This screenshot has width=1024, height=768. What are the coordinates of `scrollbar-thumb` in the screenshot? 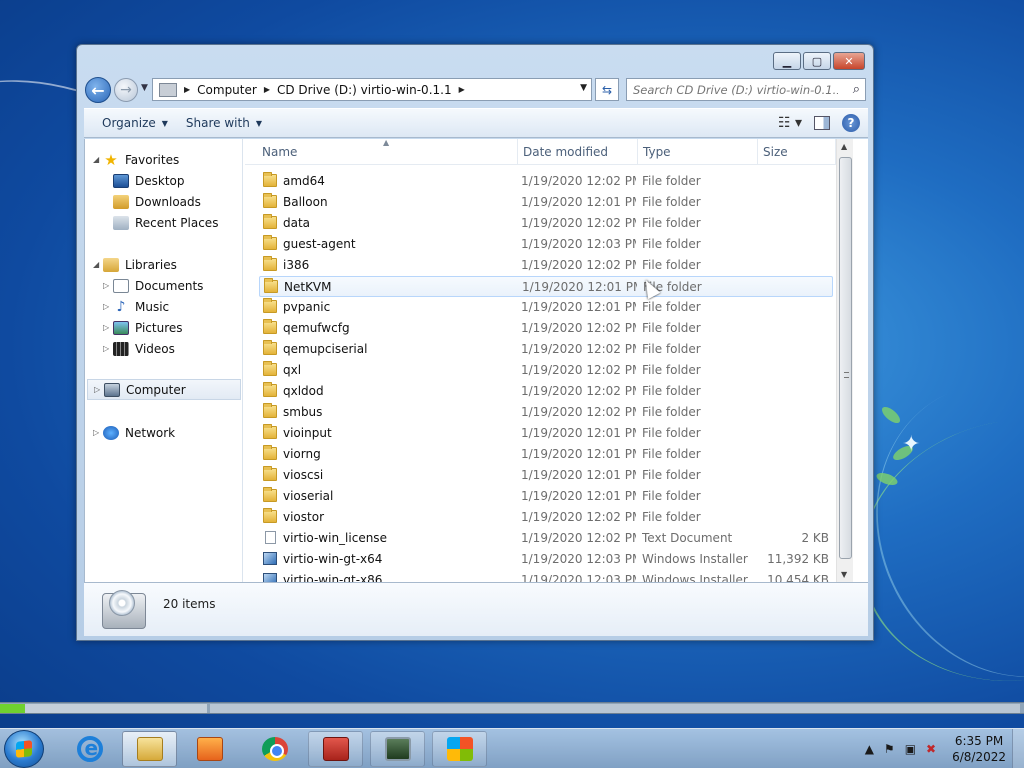 It's located at (845, 358).